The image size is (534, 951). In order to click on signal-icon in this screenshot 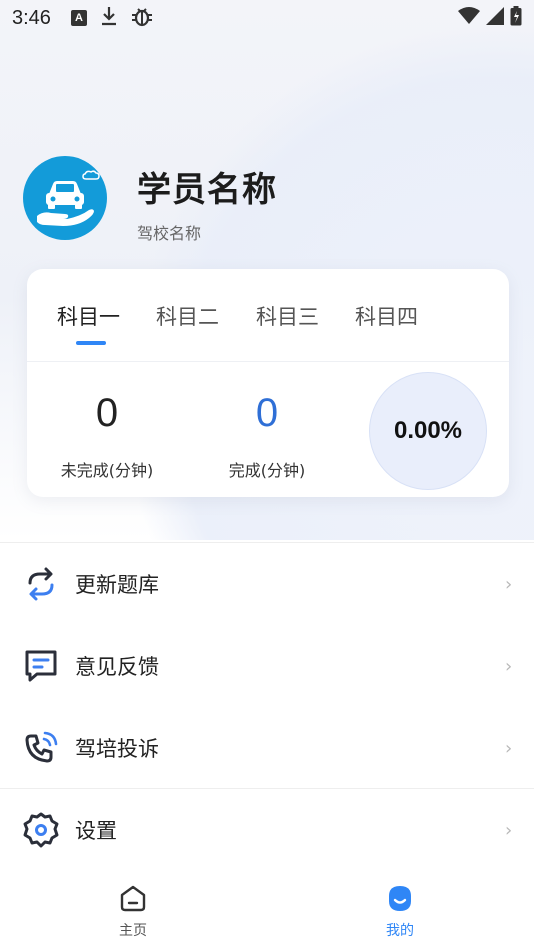, I will do `click(495, 18)`.